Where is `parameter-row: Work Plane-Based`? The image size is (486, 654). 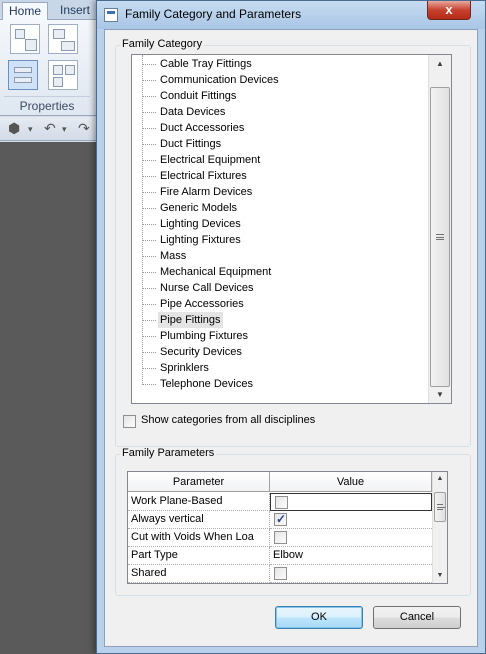 parameter-row: Work Plane-Based is located at coordinates (280, 502).